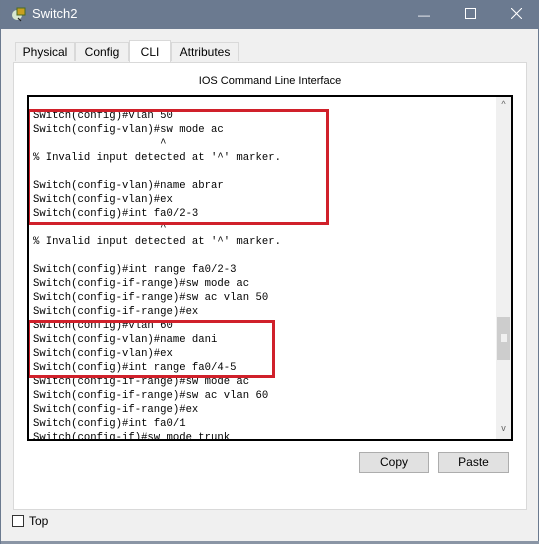 This screenshot has height=544, width=539. I want to click on copy-button: Copy, so click(394, 462).